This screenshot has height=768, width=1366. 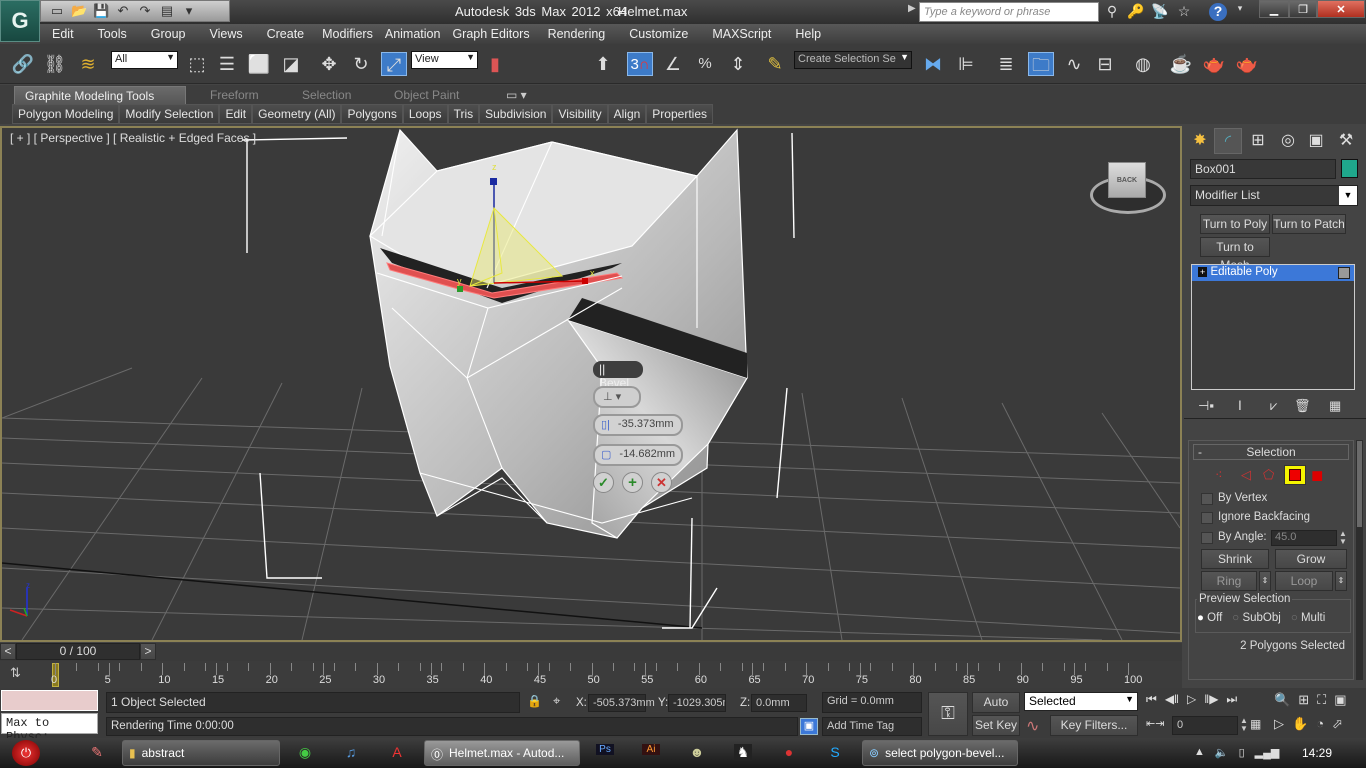 What do you see at coordinates (809, 726) in the screenshot?
I see `isolate-selection-icon: ▣` at bounding box center [809, 726].